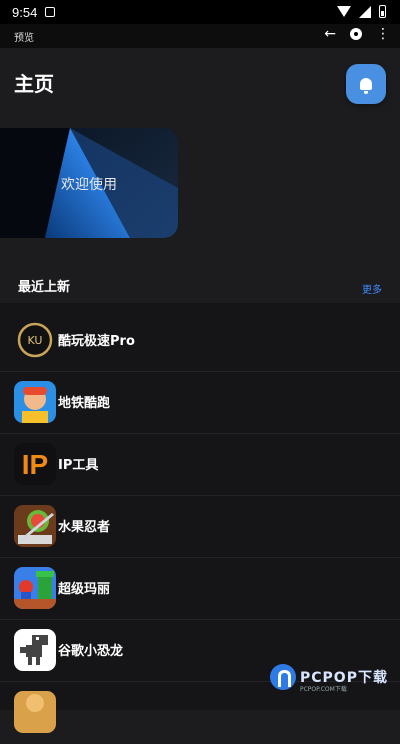  I want to click on wifi-icon, so click(344, 11).